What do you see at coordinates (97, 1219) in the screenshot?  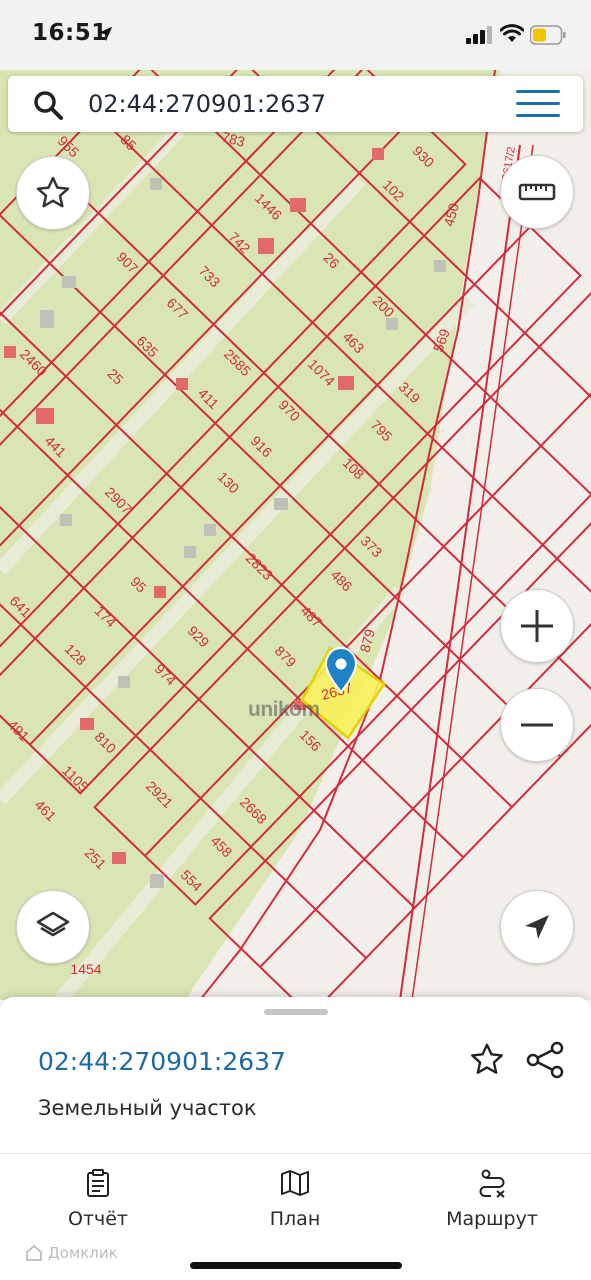 I see `tab-report-label: Отчёт` at bounding box center [97, 1219].